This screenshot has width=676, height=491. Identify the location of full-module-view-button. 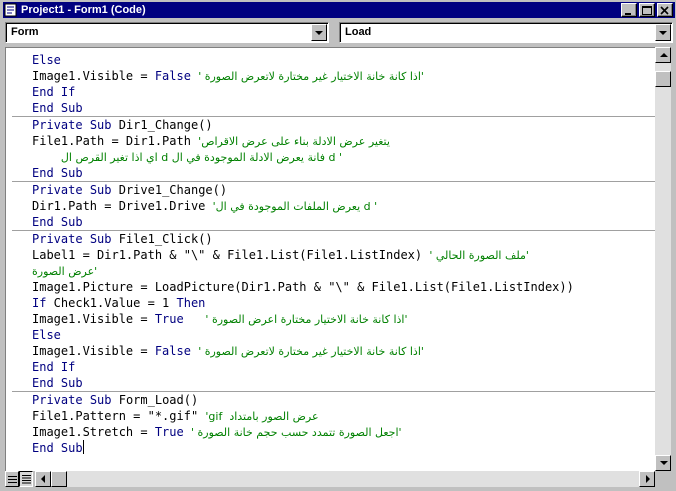
(26, 479).